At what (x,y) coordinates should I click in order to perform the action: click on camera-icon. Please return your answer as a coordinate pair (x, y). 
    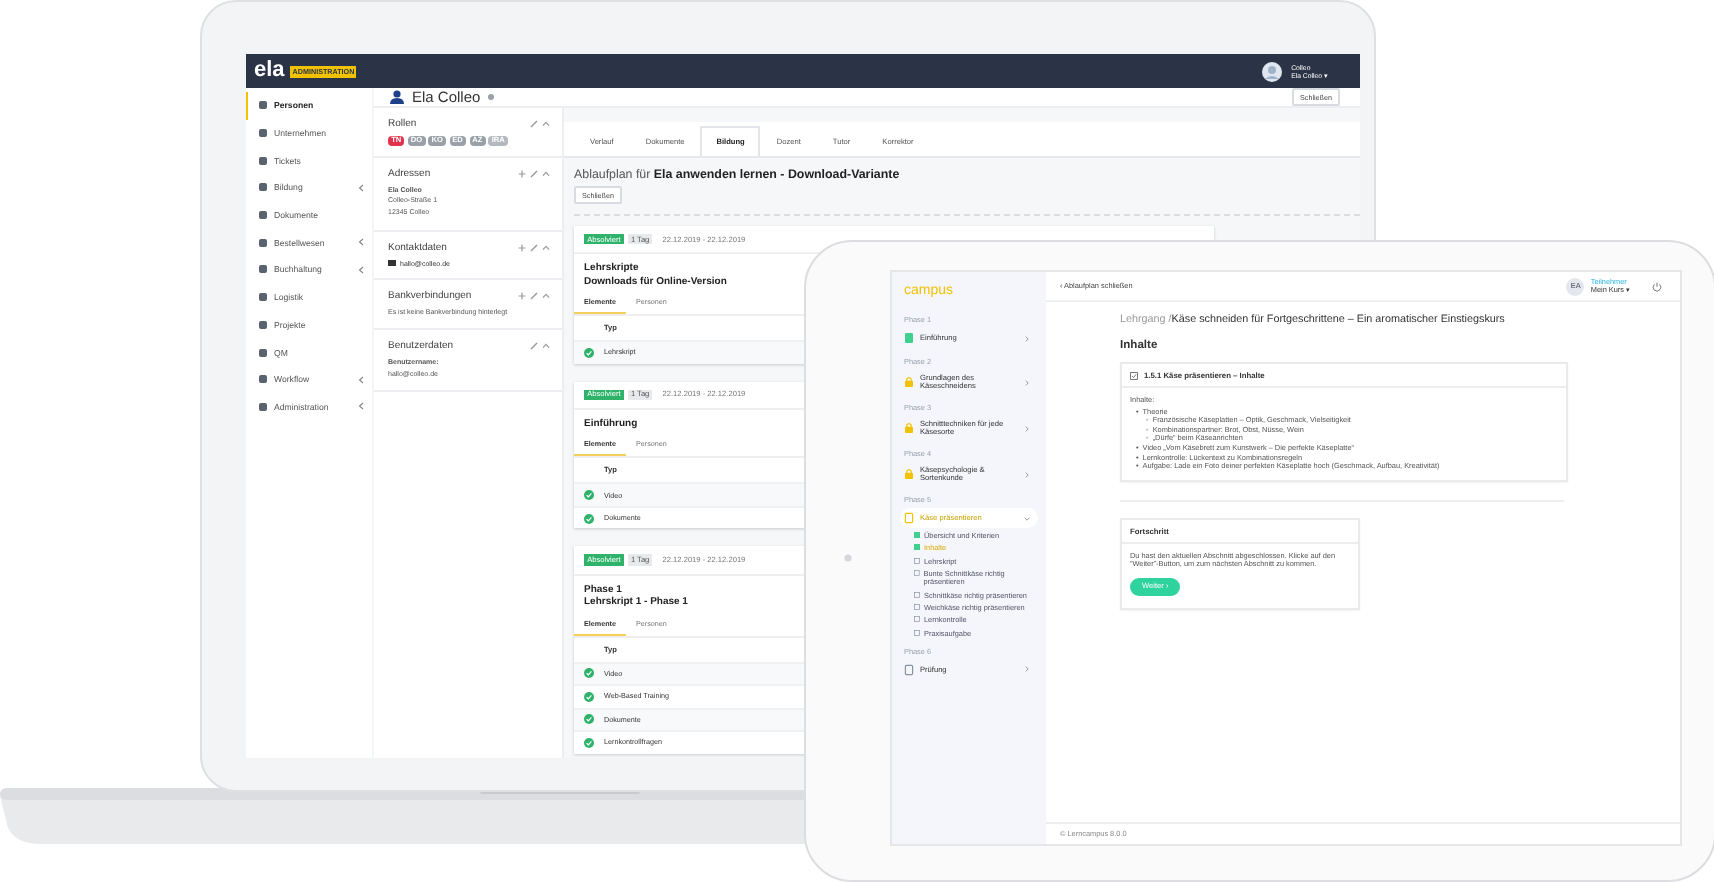
    Looking at the image, I should click on (848, 558).